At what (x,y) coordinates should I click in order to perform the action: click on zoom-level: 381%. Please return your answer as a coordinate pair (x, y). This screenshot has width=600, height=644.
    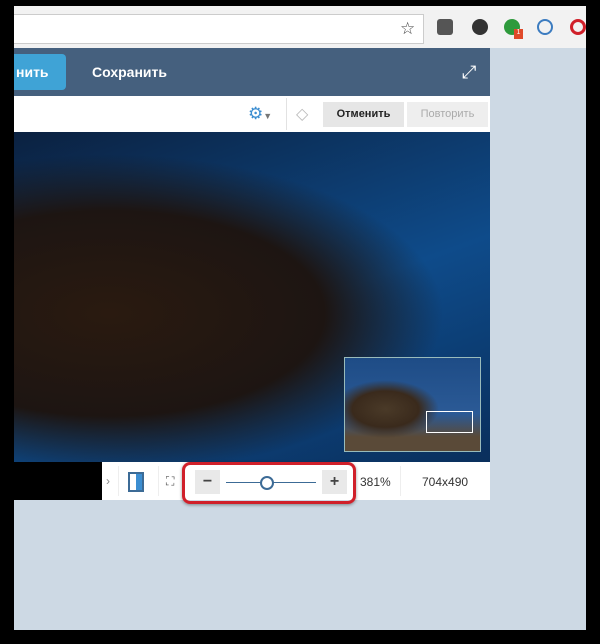
    Looking at the image, I should click on (375, 482).